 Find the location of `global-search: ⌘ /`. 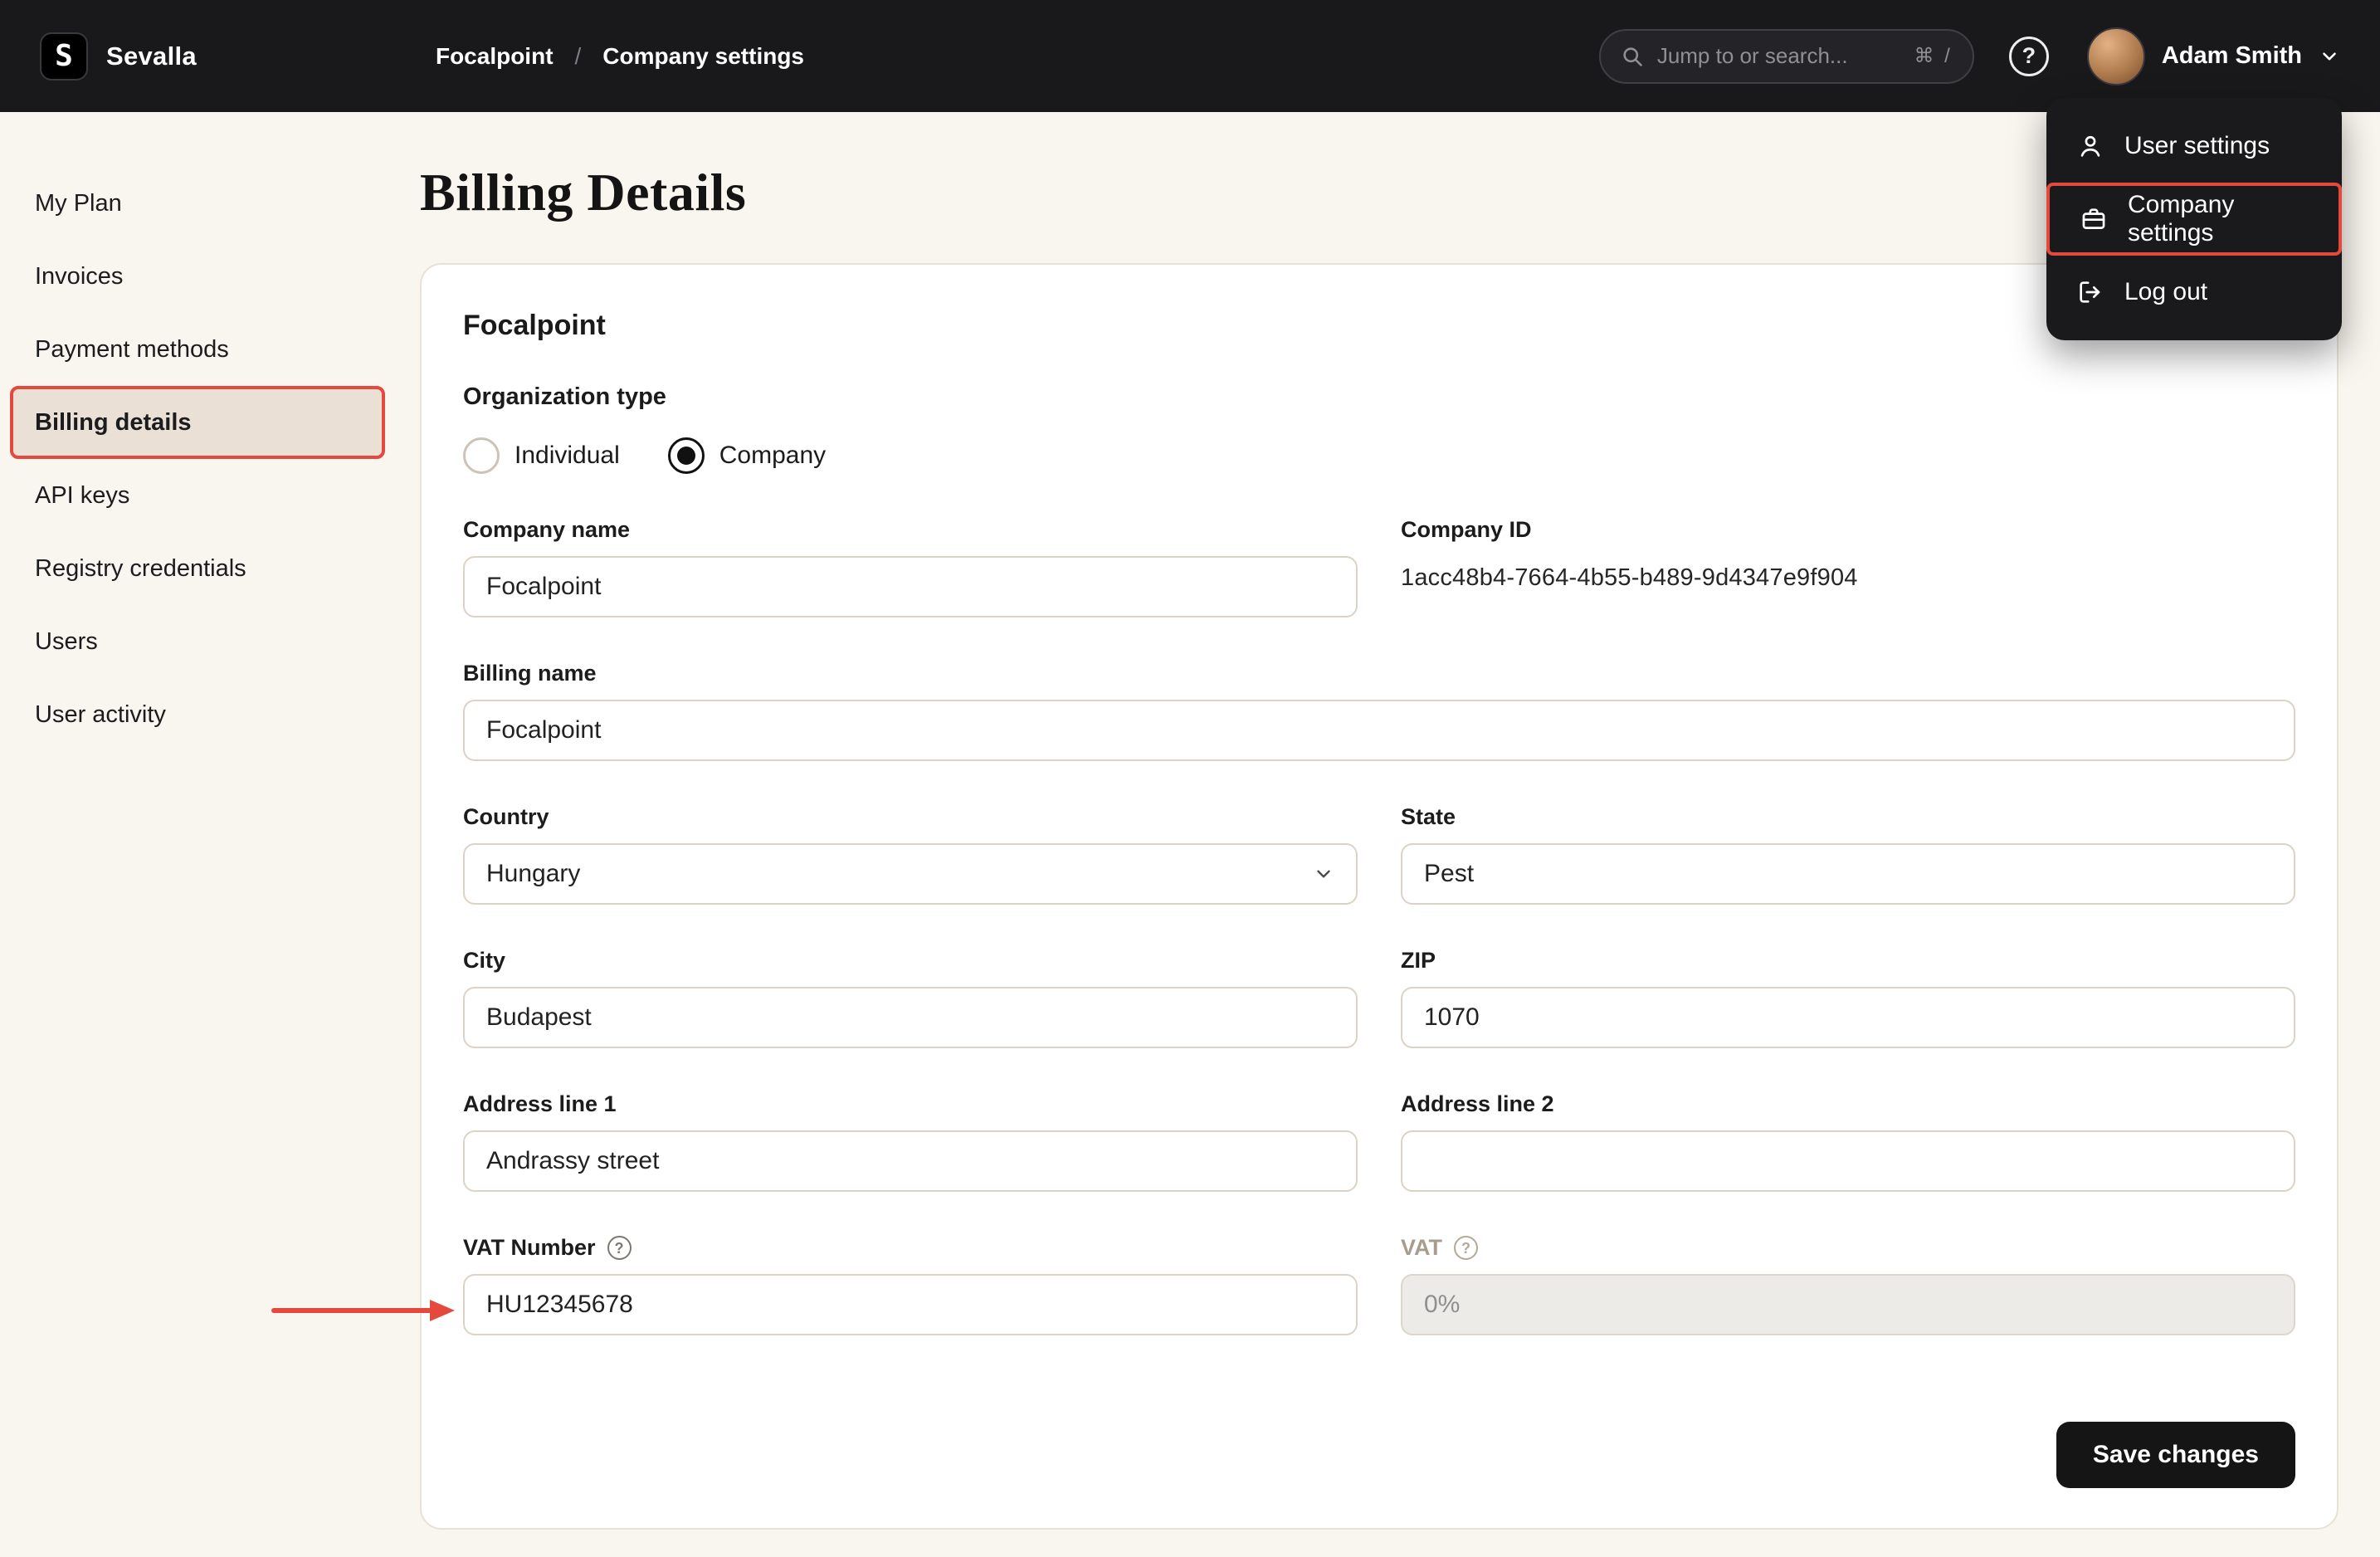

global-search: ⌘ / is located at coordinates (1786, 56).